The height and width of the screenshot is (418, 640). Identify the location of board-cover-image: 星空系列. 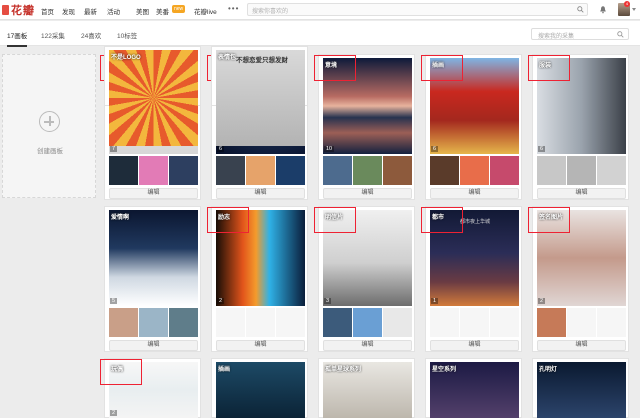
(474, 390).